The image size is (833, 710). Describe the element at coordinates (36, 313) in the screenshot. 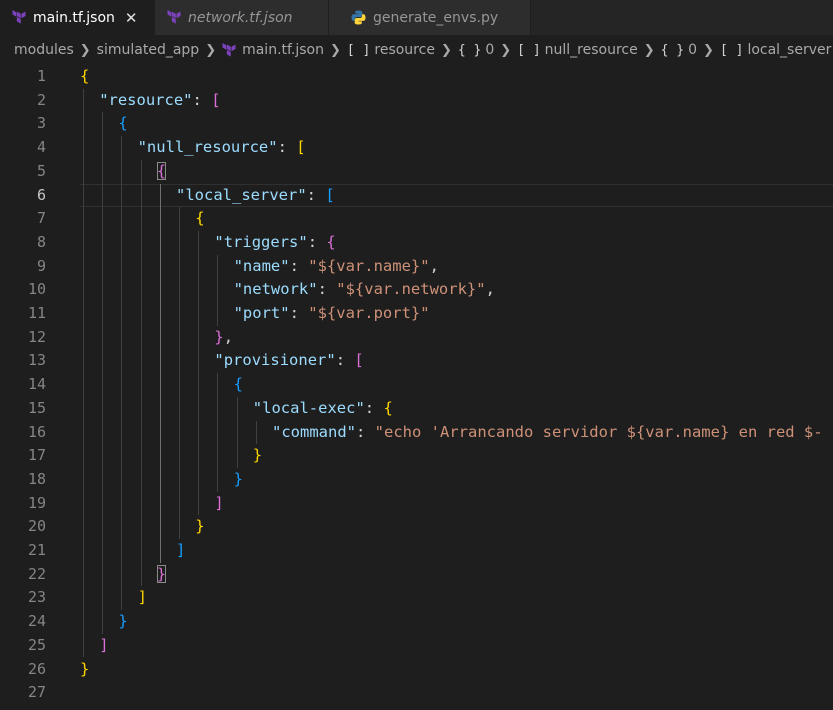

I see `line-number: 11` at that location.